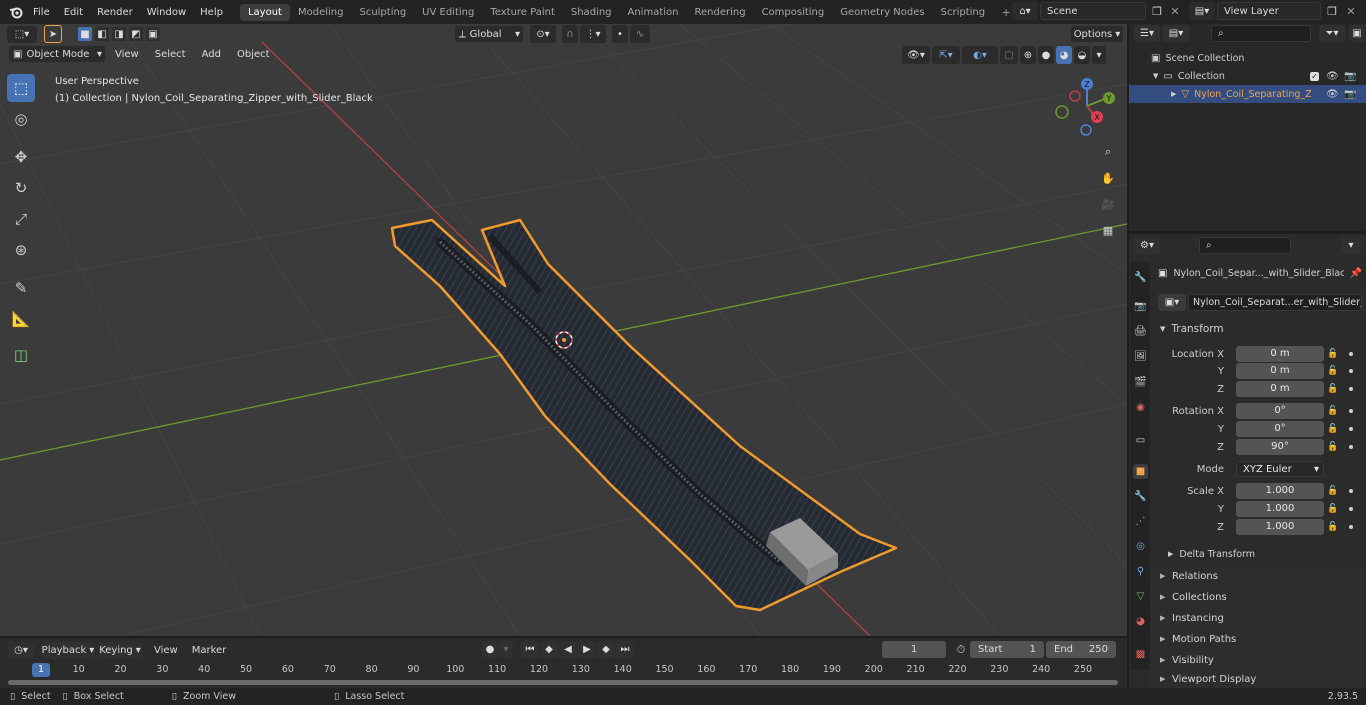  Describe the element at coordinates (522, 12) in the screenshot. I see `tab-texture-paint: Texture Paint` at that location.